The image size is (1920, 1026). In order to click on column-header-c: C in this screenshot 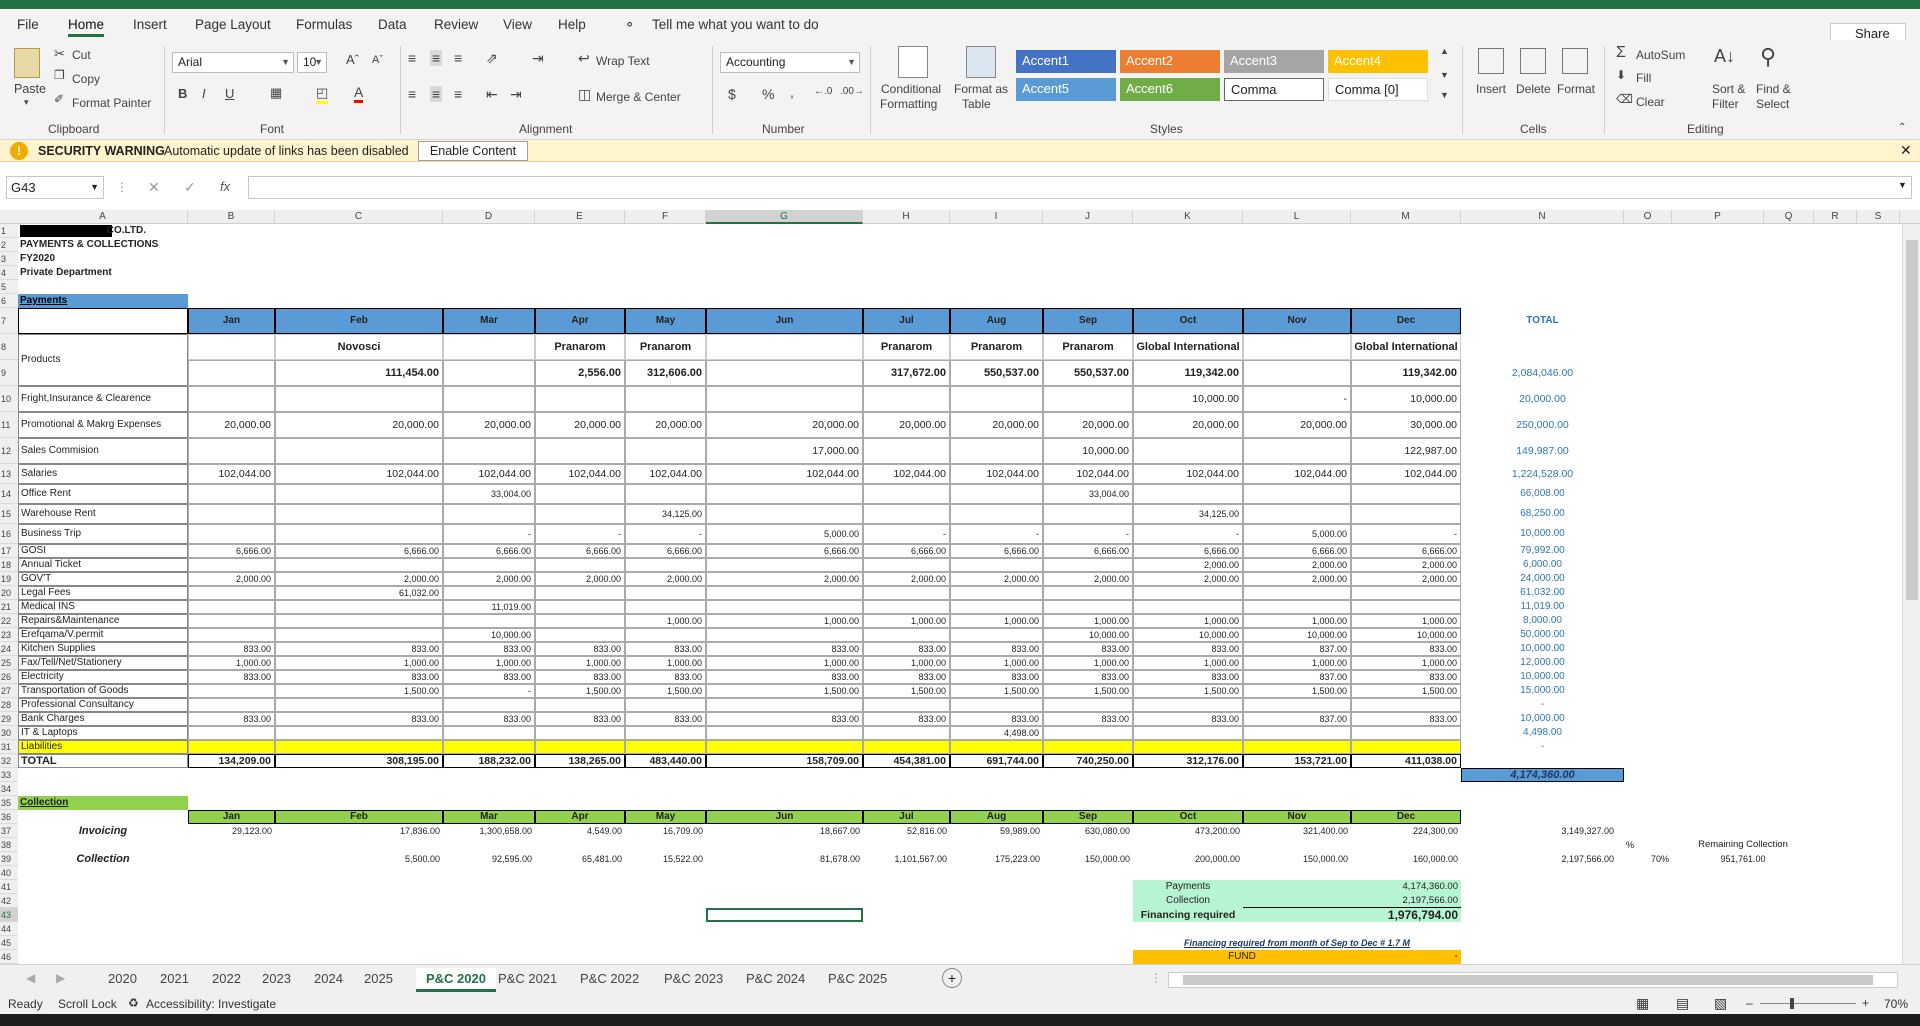, I will do `click(359, 217)`.